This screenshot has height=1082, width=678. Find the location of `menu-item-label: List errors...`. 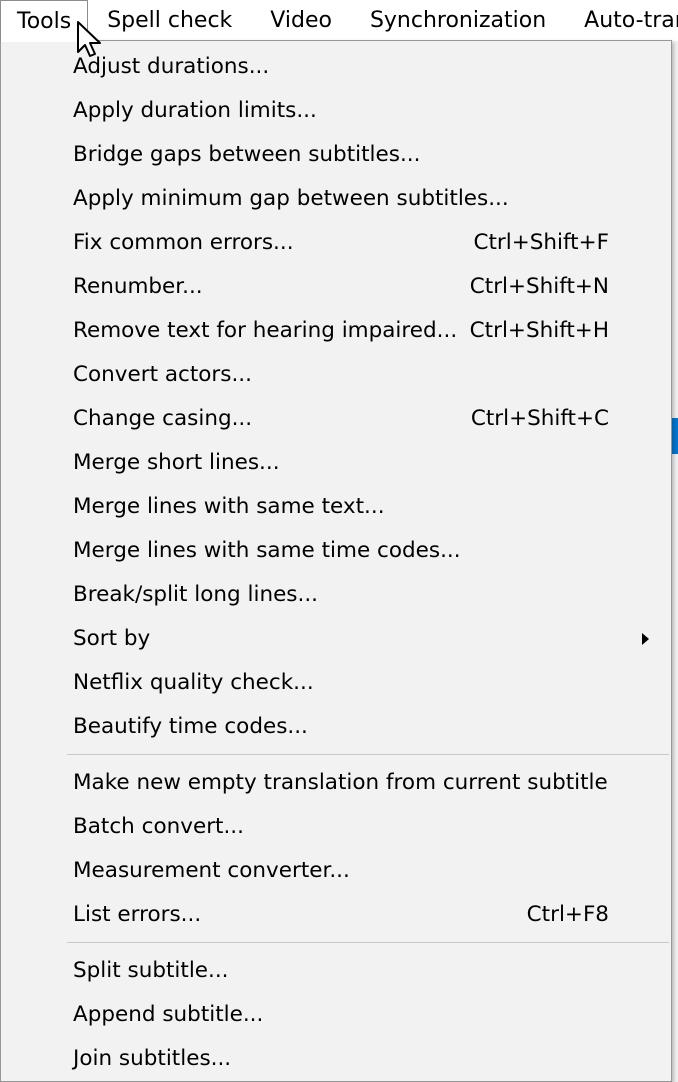

menu-item-label: List errors... is located at coordinates (137, 914).